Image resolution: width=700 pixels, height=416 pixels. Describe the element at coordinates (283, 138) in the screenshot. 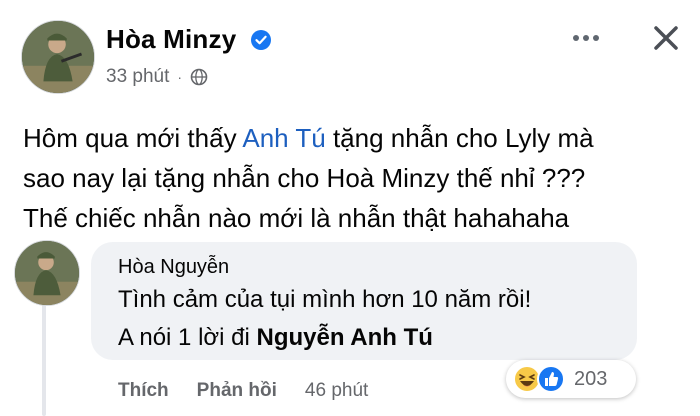

I see `mention-link: Anh Tú` at that location.